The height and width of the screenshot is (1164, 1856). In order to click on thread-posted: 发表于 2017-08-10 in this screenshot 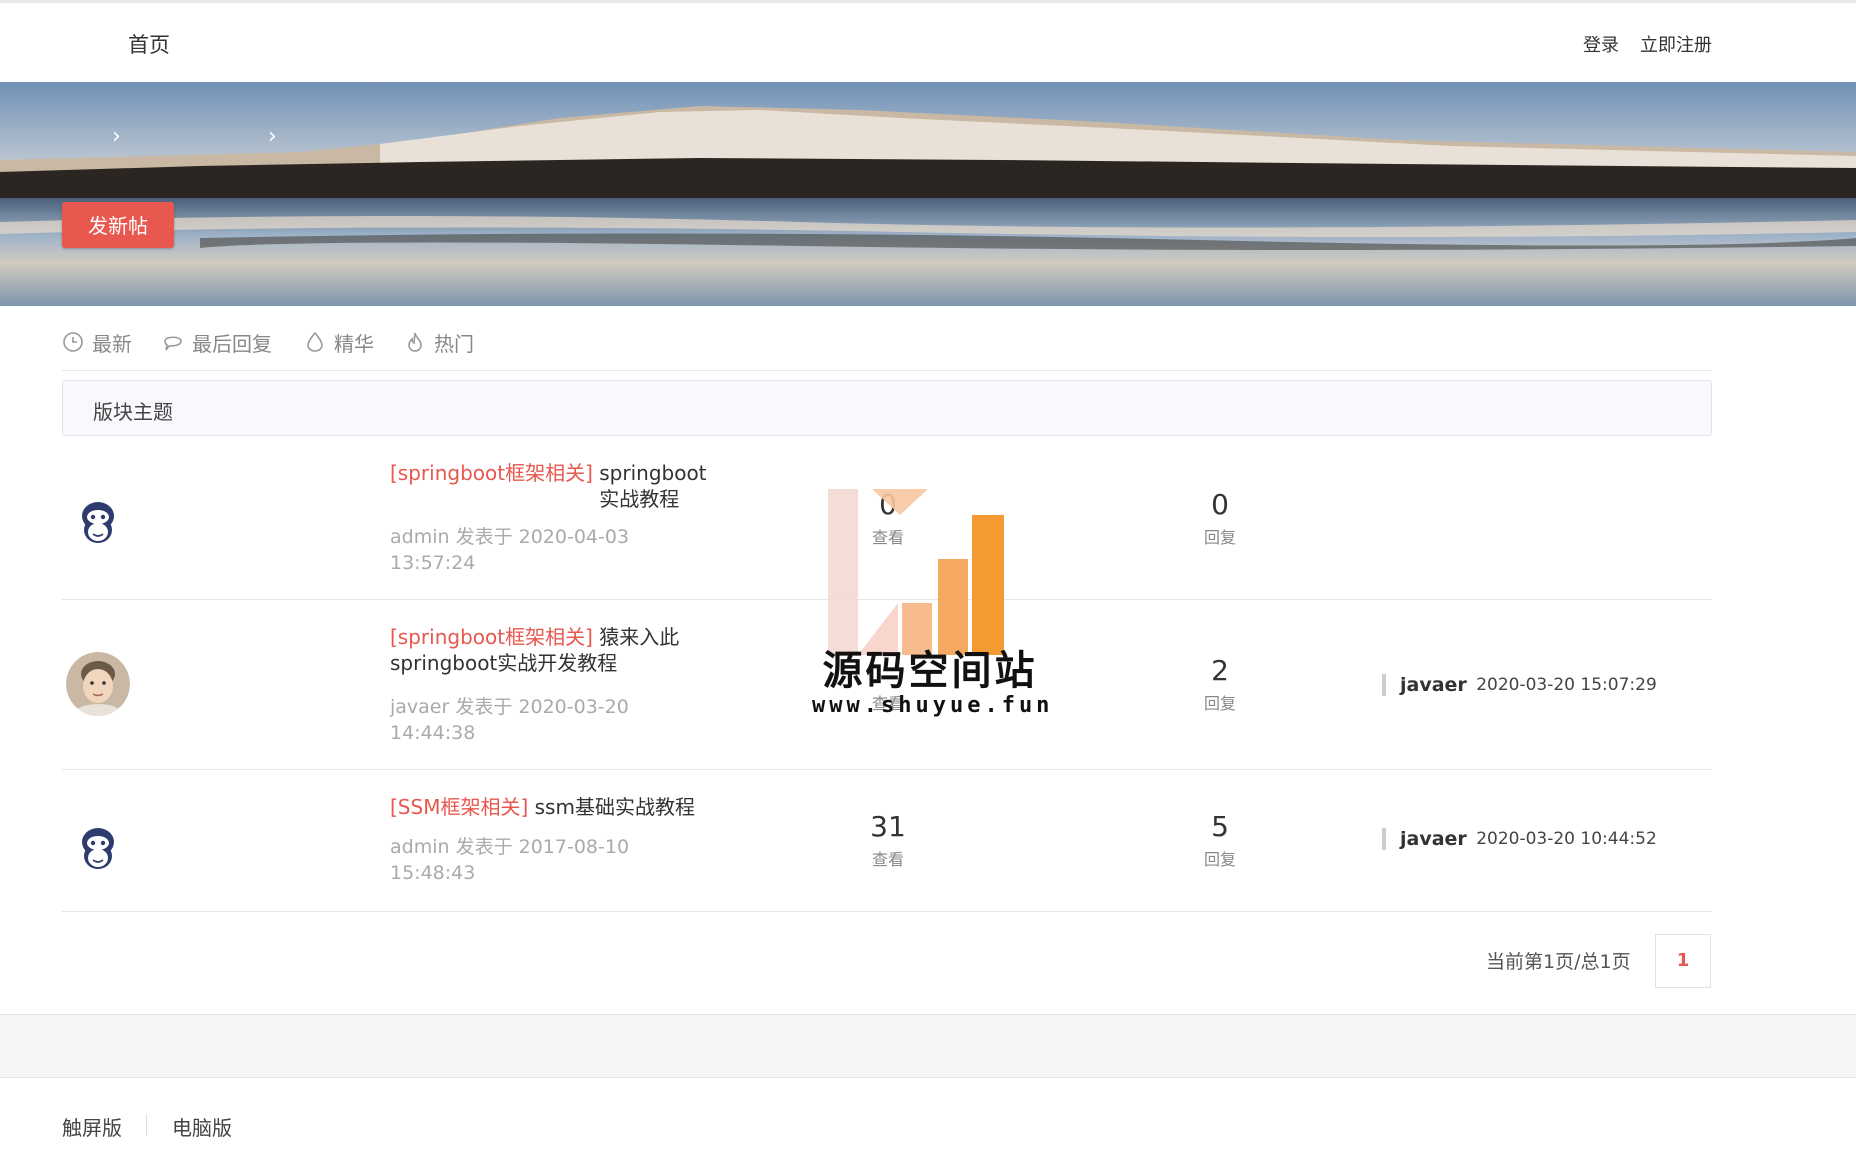, I will do `click(542, 847)`.